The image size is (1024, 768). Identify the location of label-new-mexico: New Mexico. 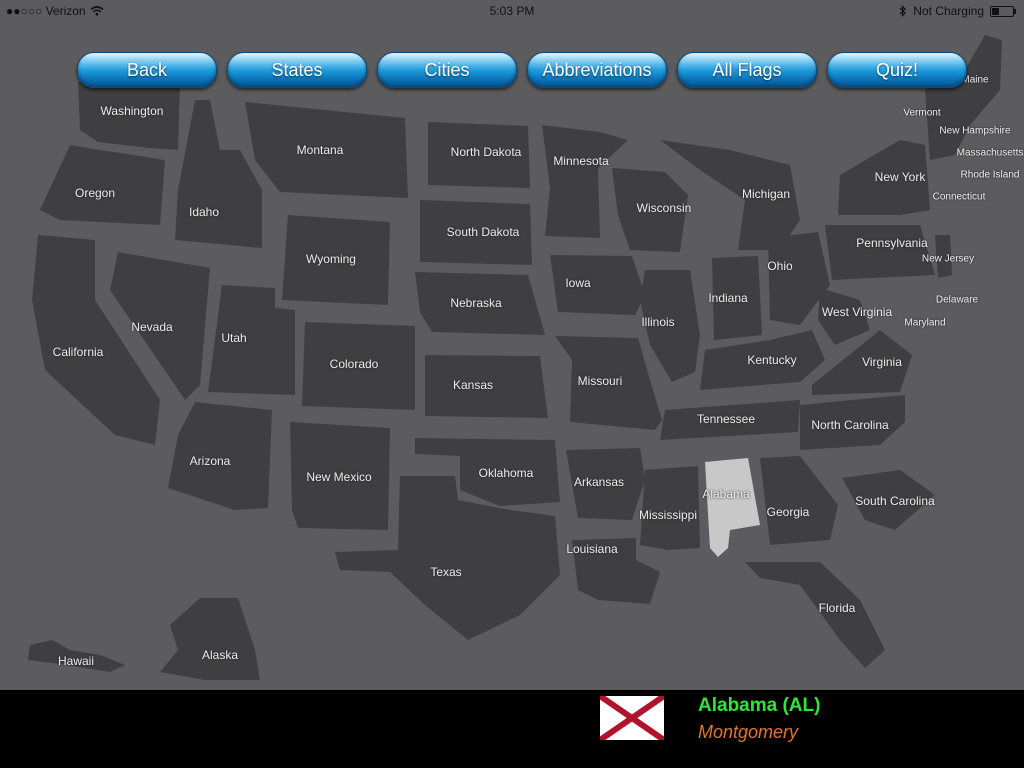
(339, 477).